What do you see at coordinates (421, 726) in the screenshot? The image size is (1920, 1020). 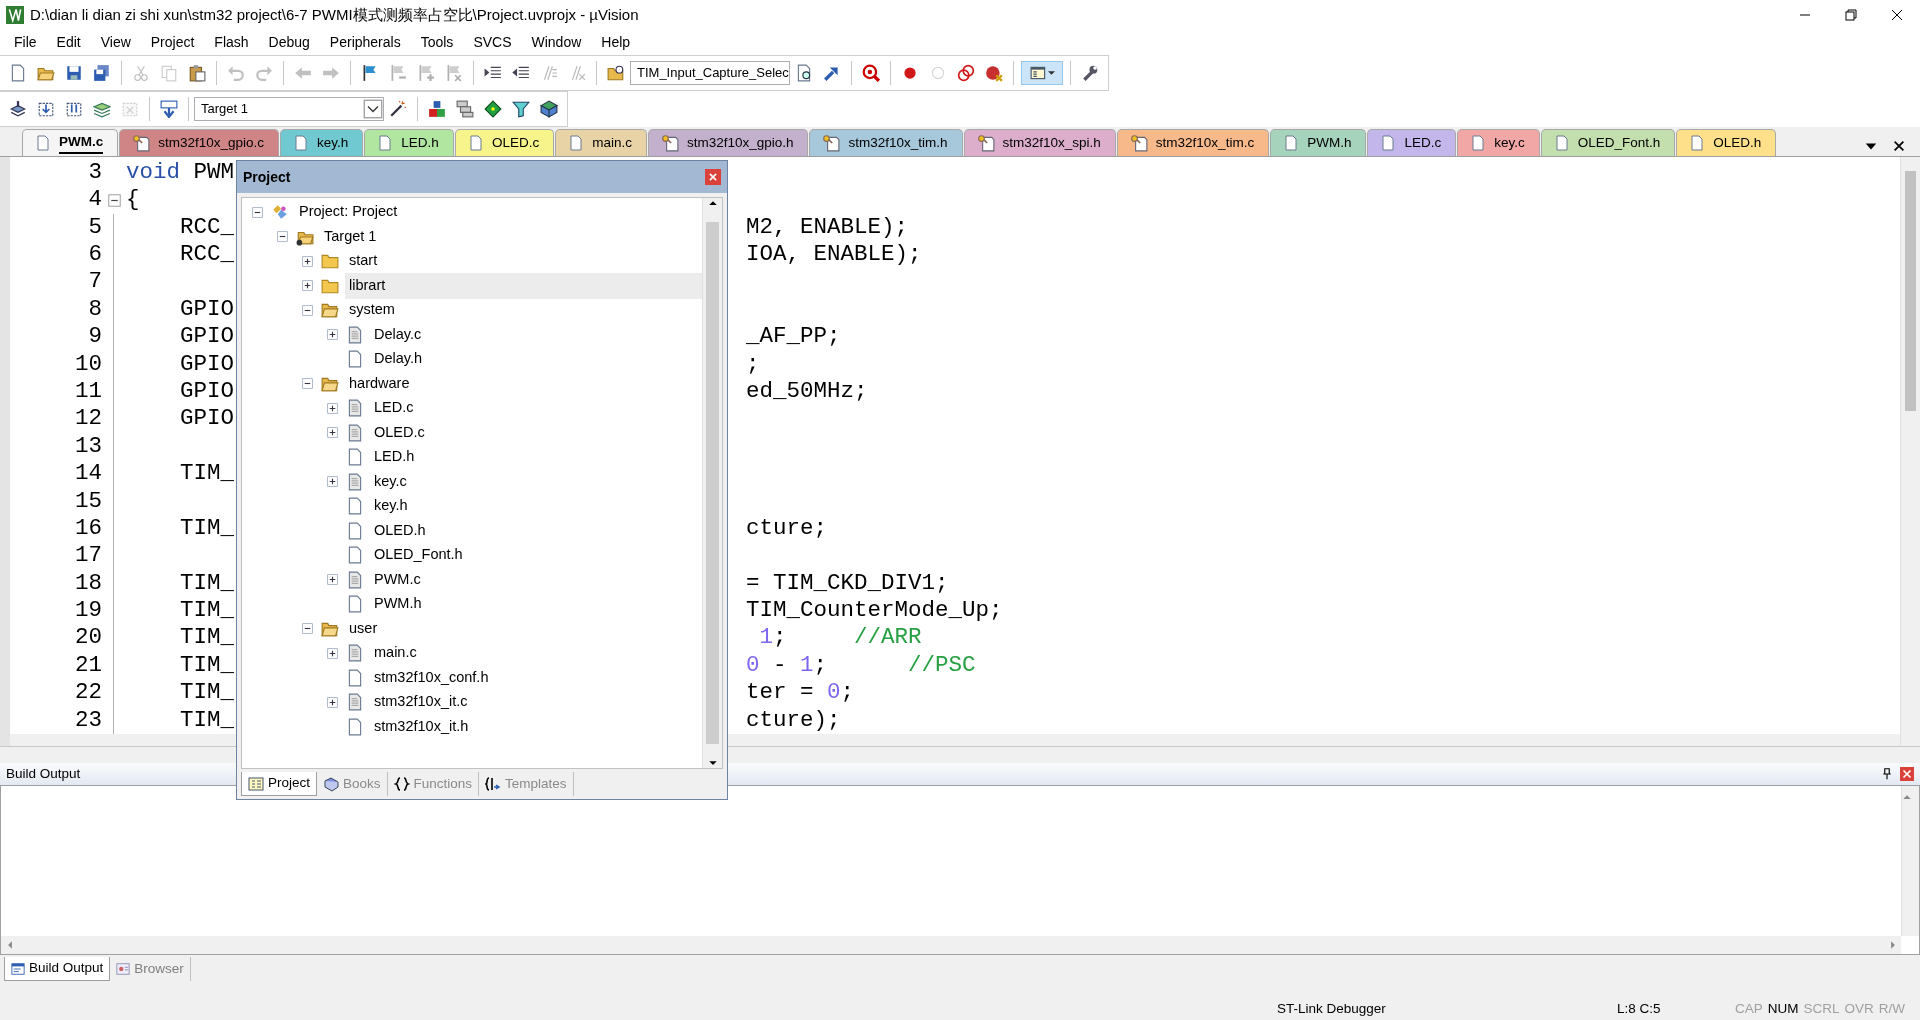 I see `tree-item: stm32f10x_it.h` at bounding box center [421, 726].